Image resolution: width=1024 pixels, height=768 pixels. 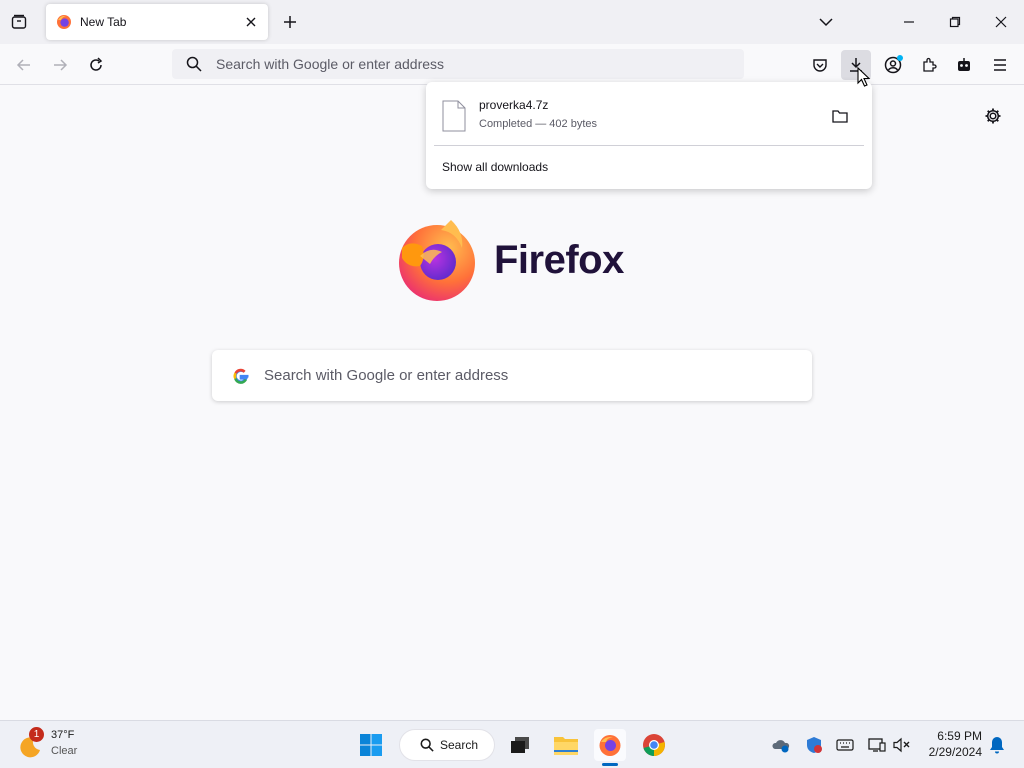 What do you see at coordinates (290, 22) in the screenshot?
I see `new-tab-plus-icon` at bounding box center [290, 22].